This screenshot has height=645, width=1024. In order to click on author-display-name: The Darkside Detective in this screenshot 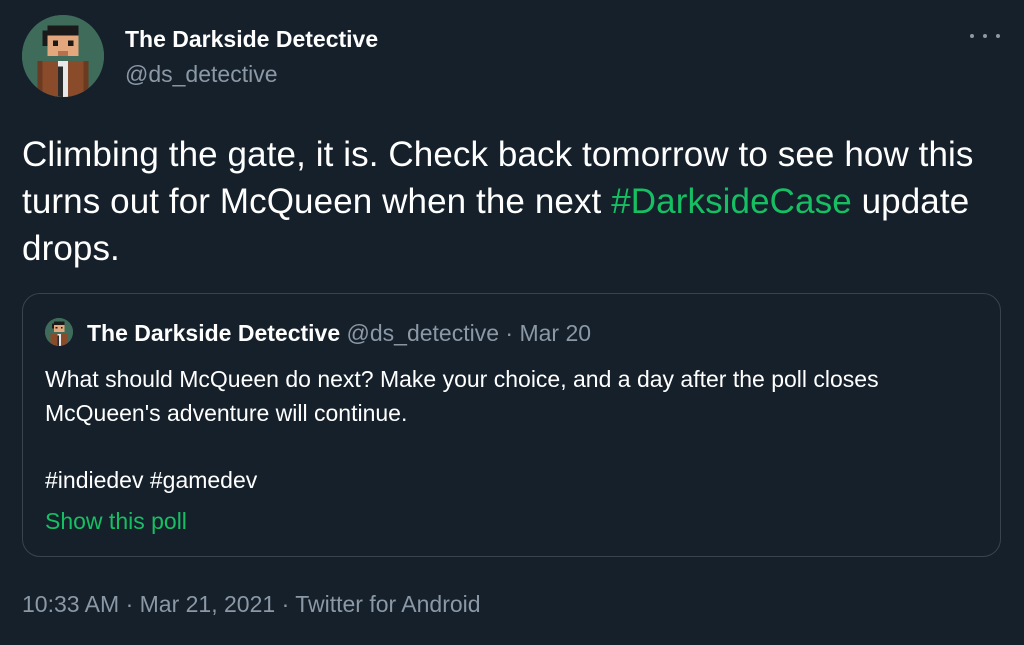, I will do `click(251, 39)`.